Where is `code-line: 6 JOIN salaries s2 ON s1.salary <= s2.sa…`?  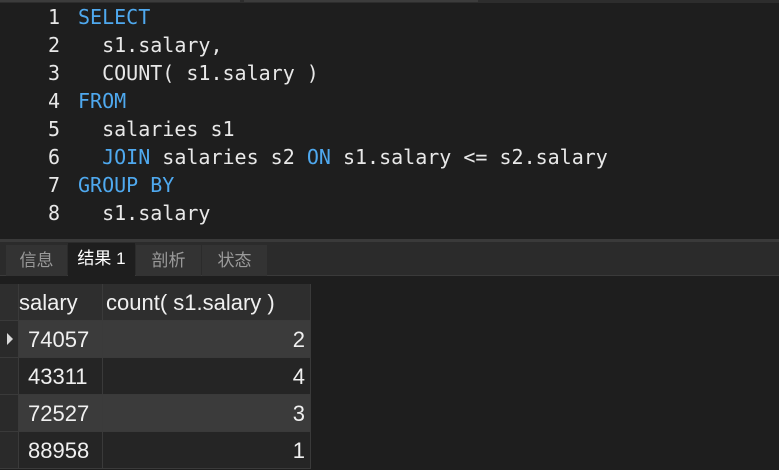 code-line: 6 JOIN salaries s2 ON s1.salary <= s2.sa… is located at coordinates (389, 157).